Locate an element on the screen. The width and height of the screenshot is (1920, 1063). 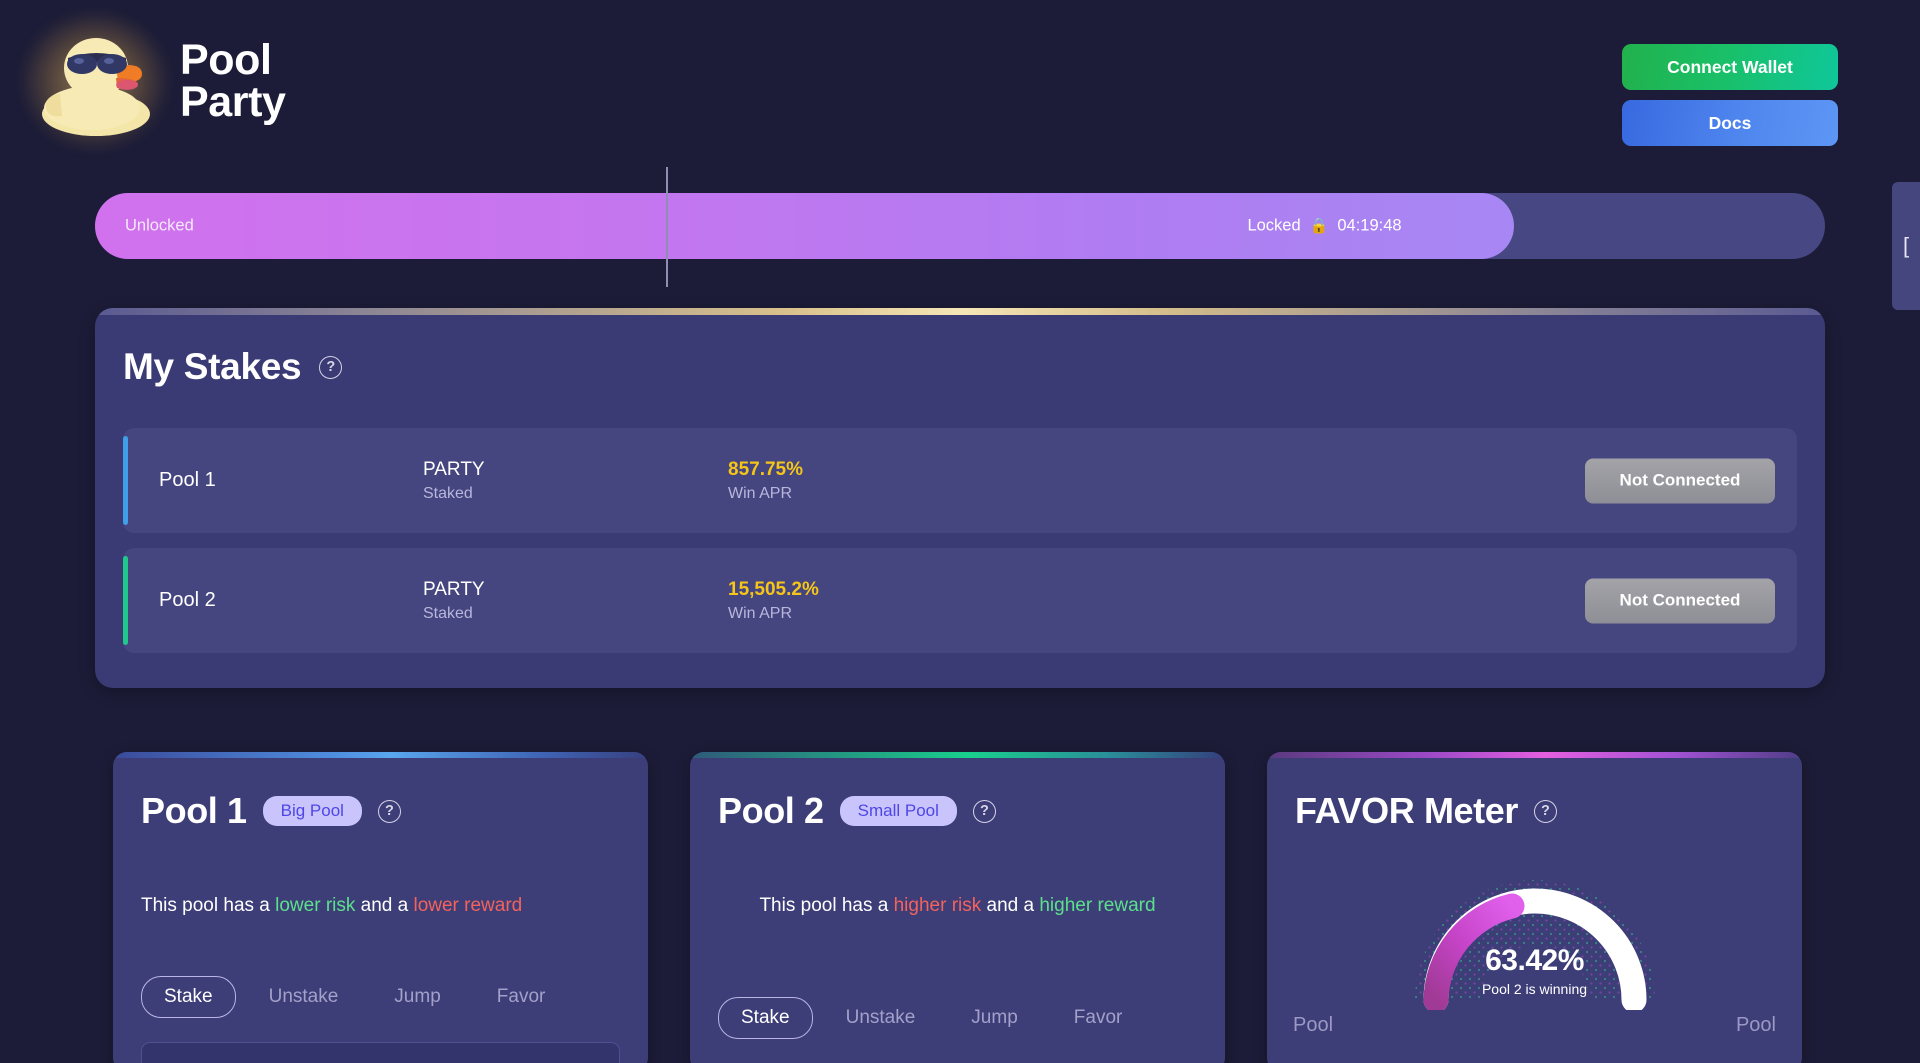
favor-meter-header: FAVOR Meter ? is located at coordinates (1426, 811).